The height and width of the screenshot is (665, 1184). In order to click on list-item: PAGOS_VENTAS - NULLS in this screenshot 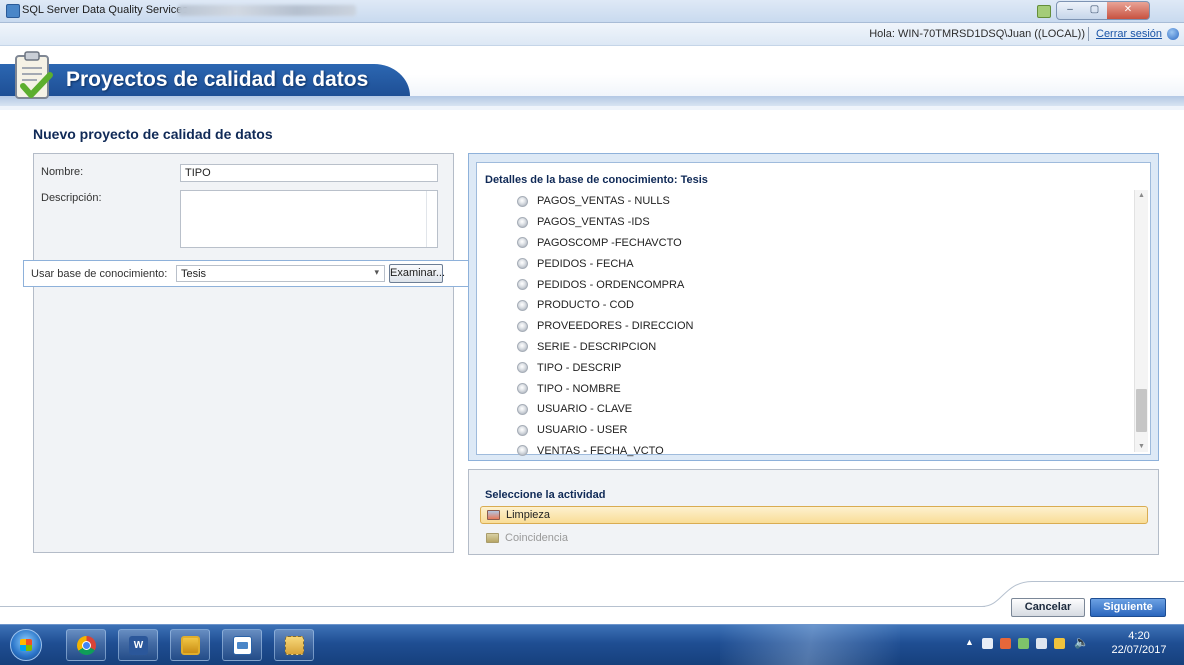, I will do `click(605, 201)`.